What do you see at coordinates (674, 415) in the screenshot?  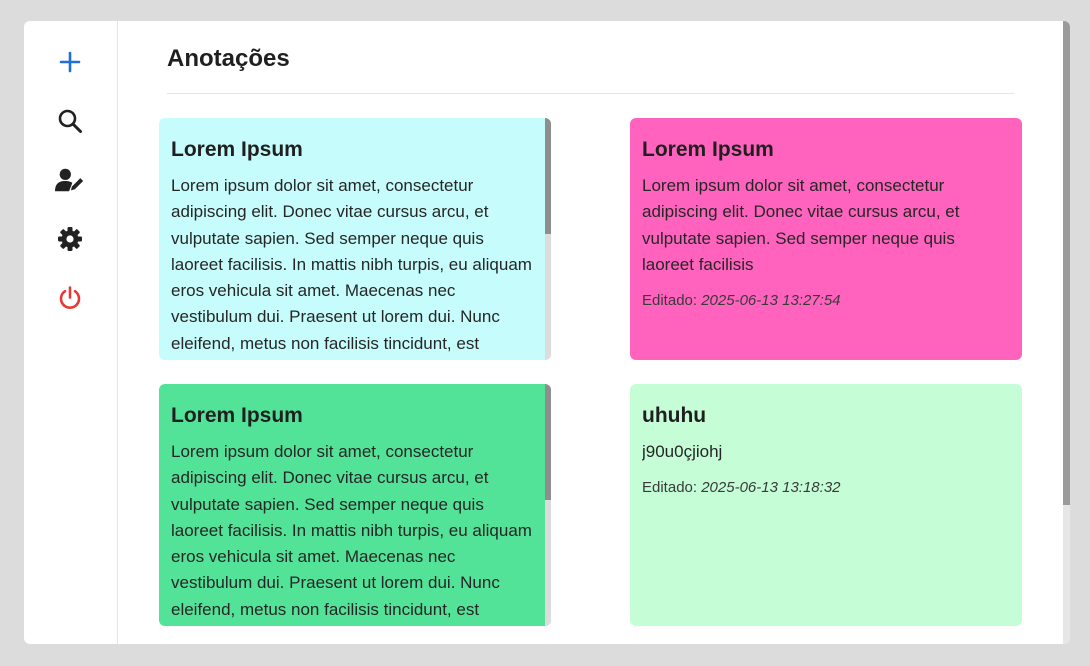 I see `note-title: uhuhu` at bounding box center [674, 415].